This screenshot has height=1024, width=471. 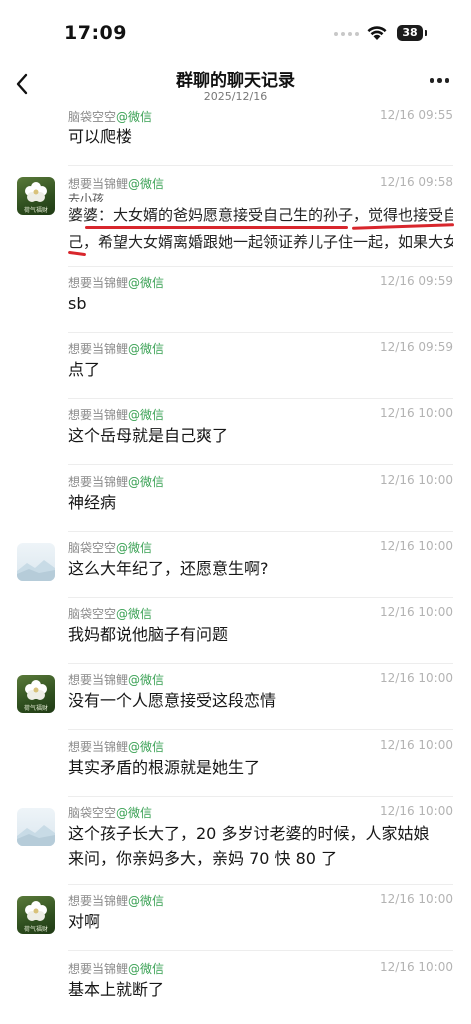 What do you see at coordinates (416, 115) in the screenshot?
I see `message-time: 12/16 09:55` at bounding box center [416, 115].